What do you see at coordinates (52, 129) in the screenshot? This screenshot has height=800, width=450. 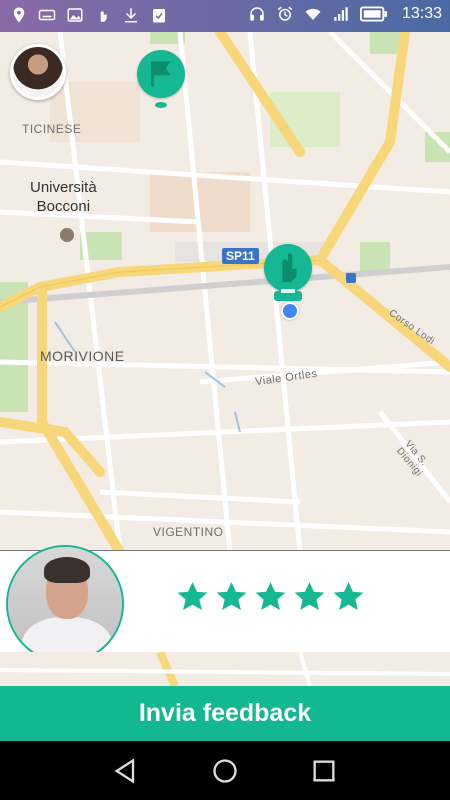 I see `map-label-ticinese: TICINESE` at bounding box center [52, 129].